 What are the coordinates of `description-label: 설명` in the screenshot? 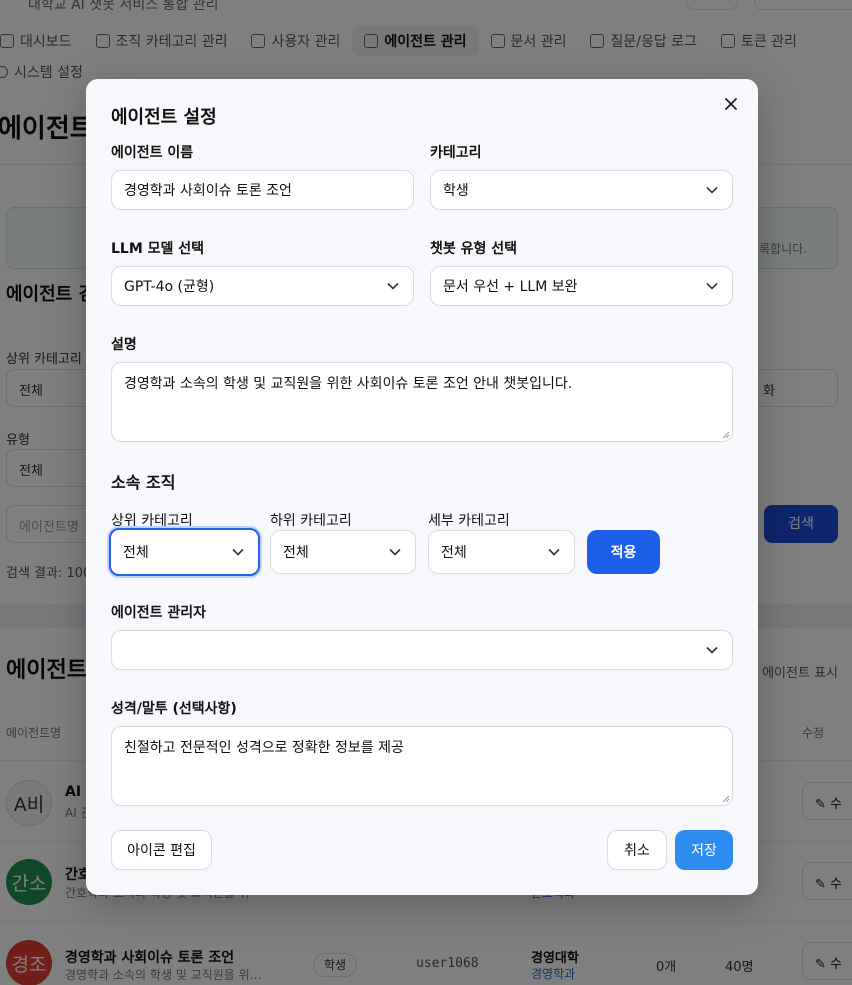 It's located at (124, 345).